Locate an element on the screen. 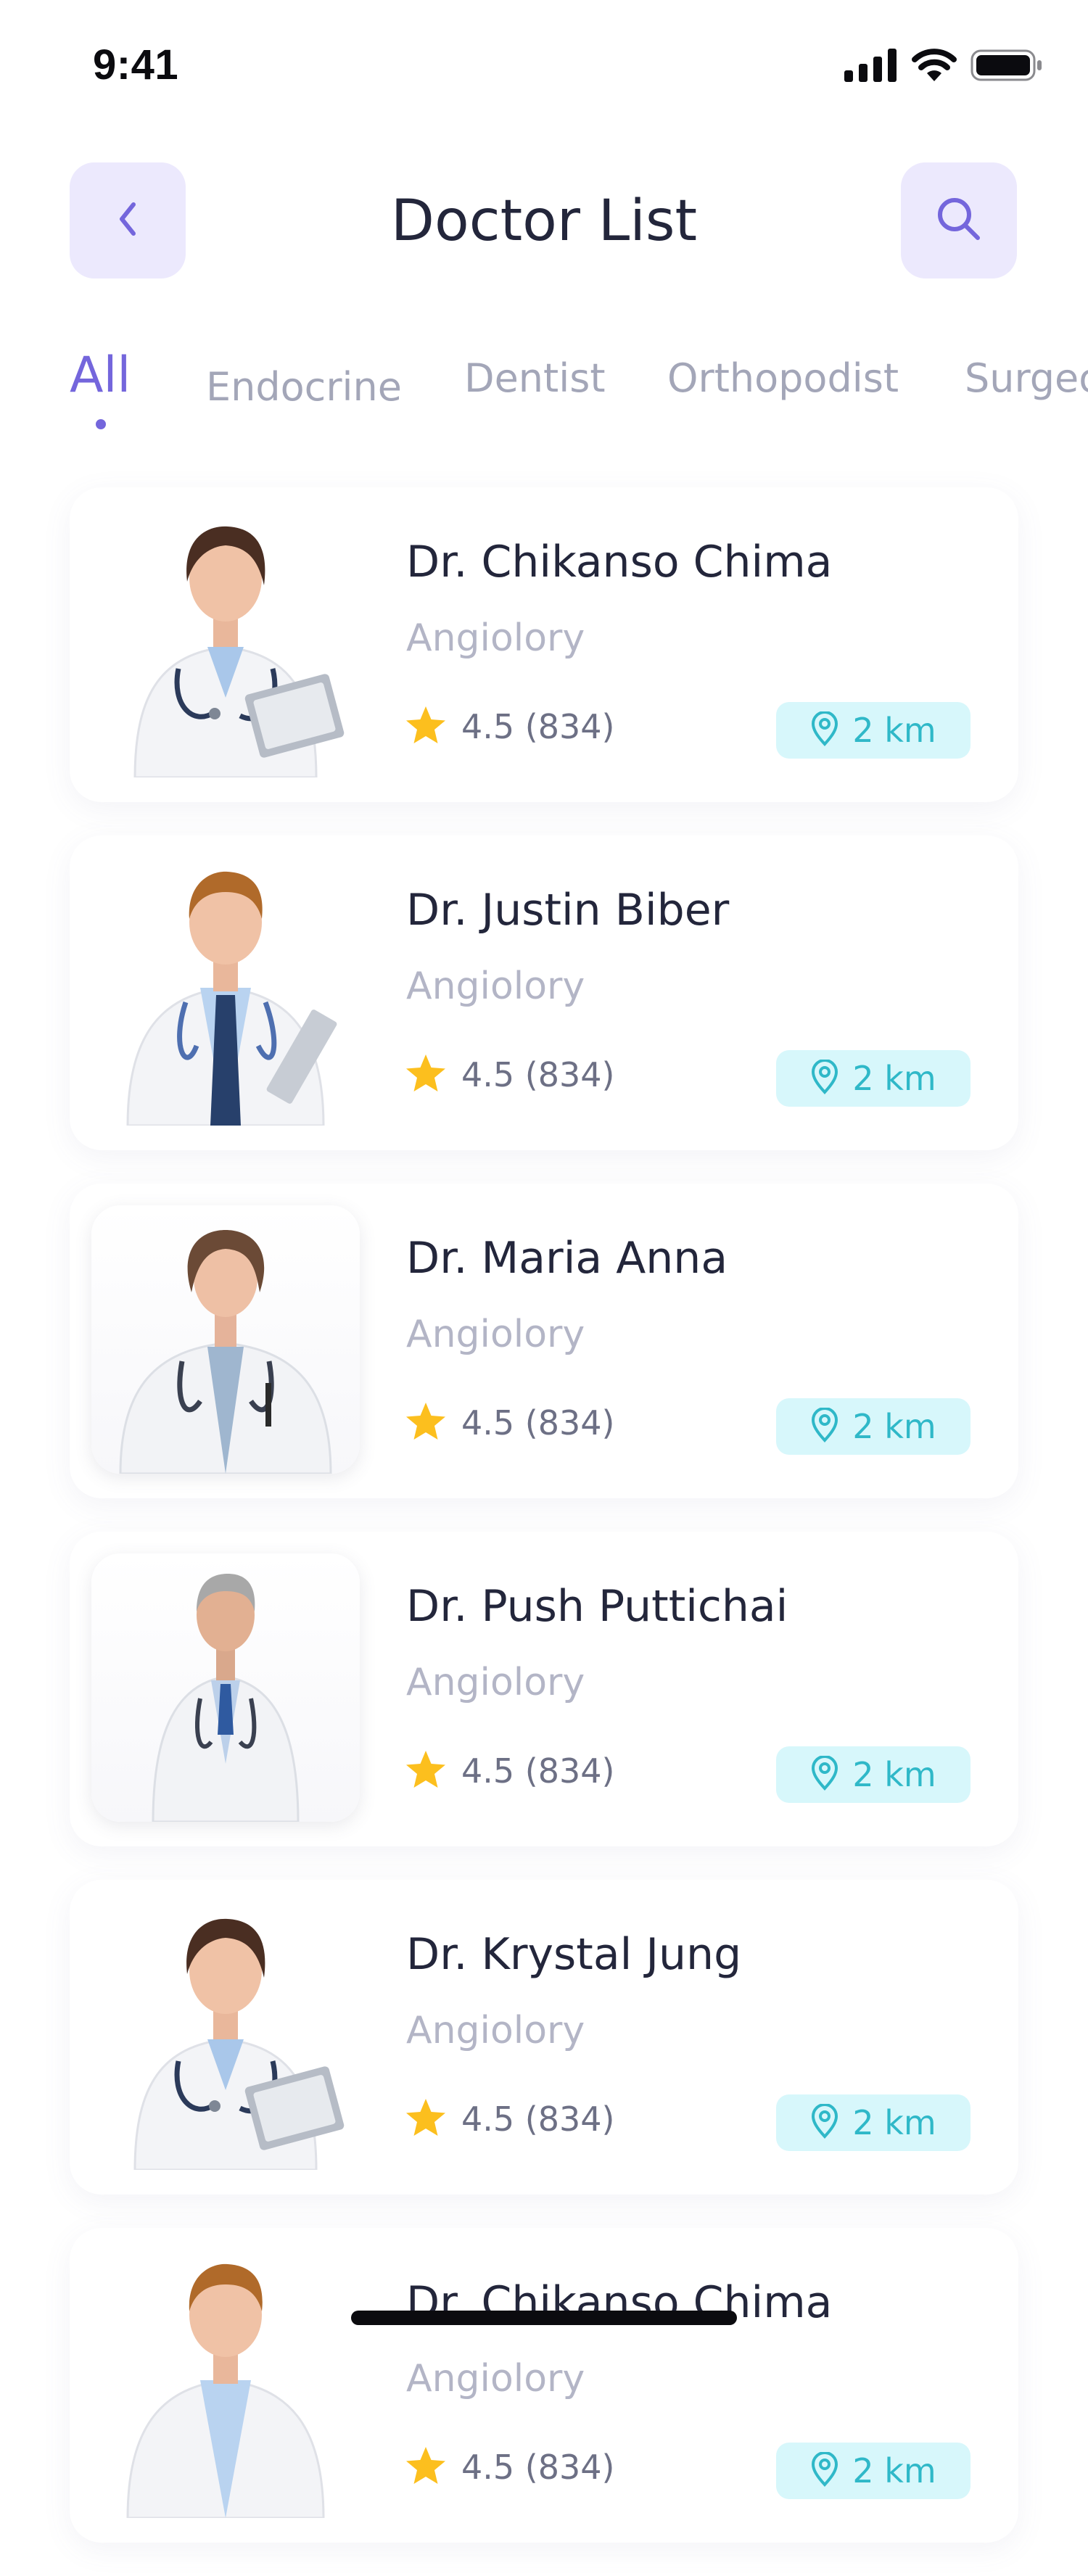 The height and width of the screenshot is (2576, 1088). battery-icon is located at coordinates (1006, 67).